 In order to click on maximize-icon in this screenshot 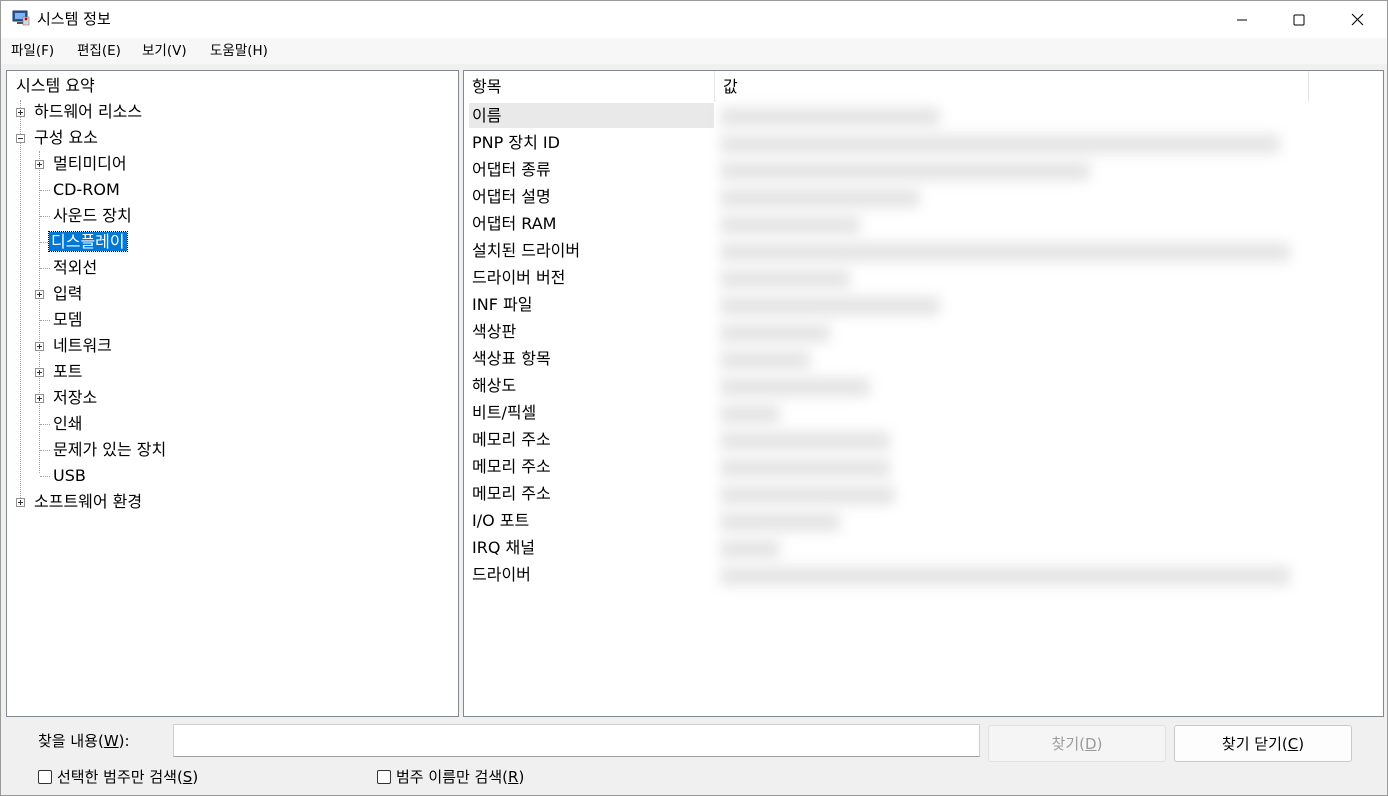, I will do `click(1299, 19)`.